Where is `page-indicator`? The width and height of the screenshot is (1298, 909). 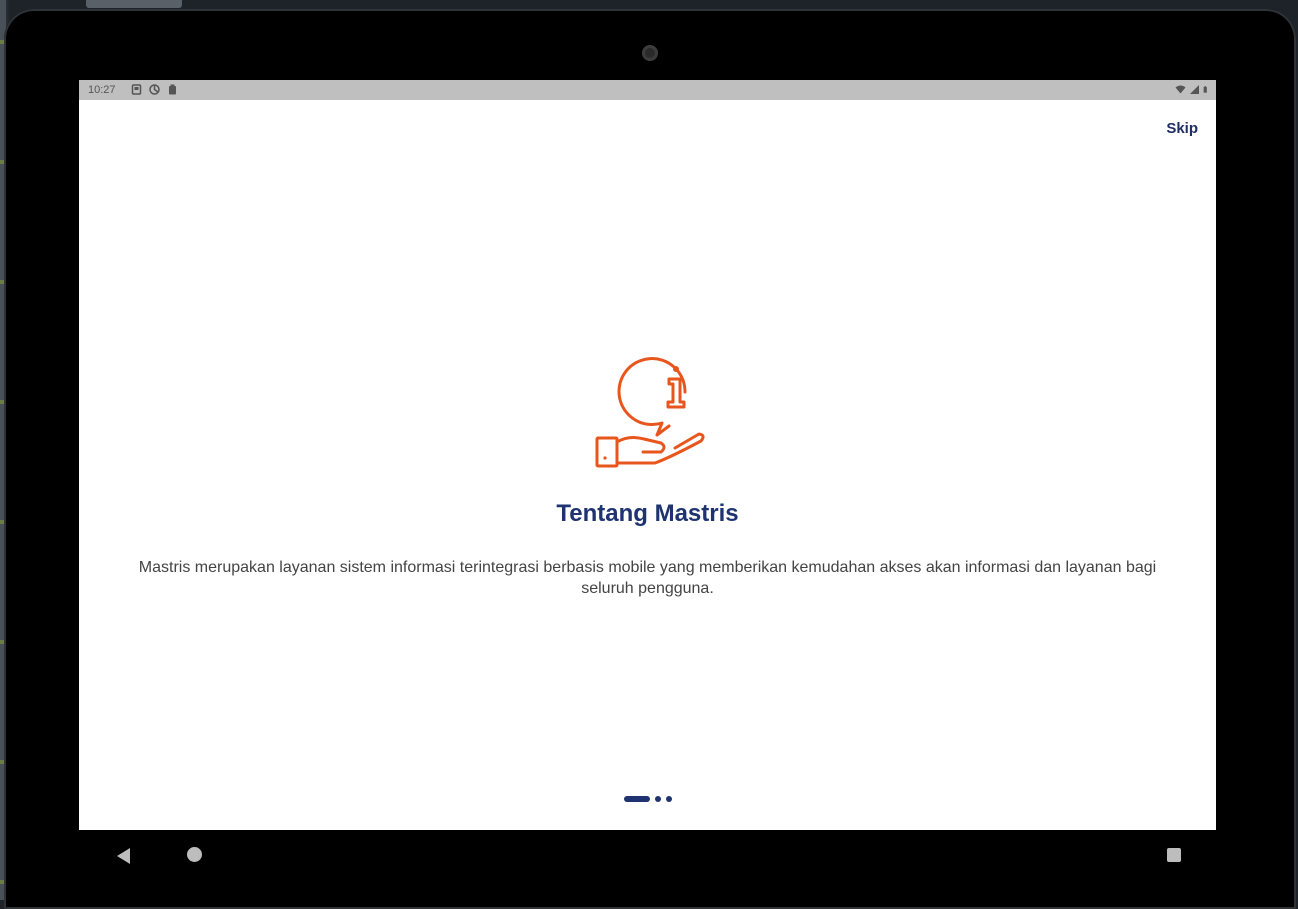 page-indicator is located at coordinates (647, 799).